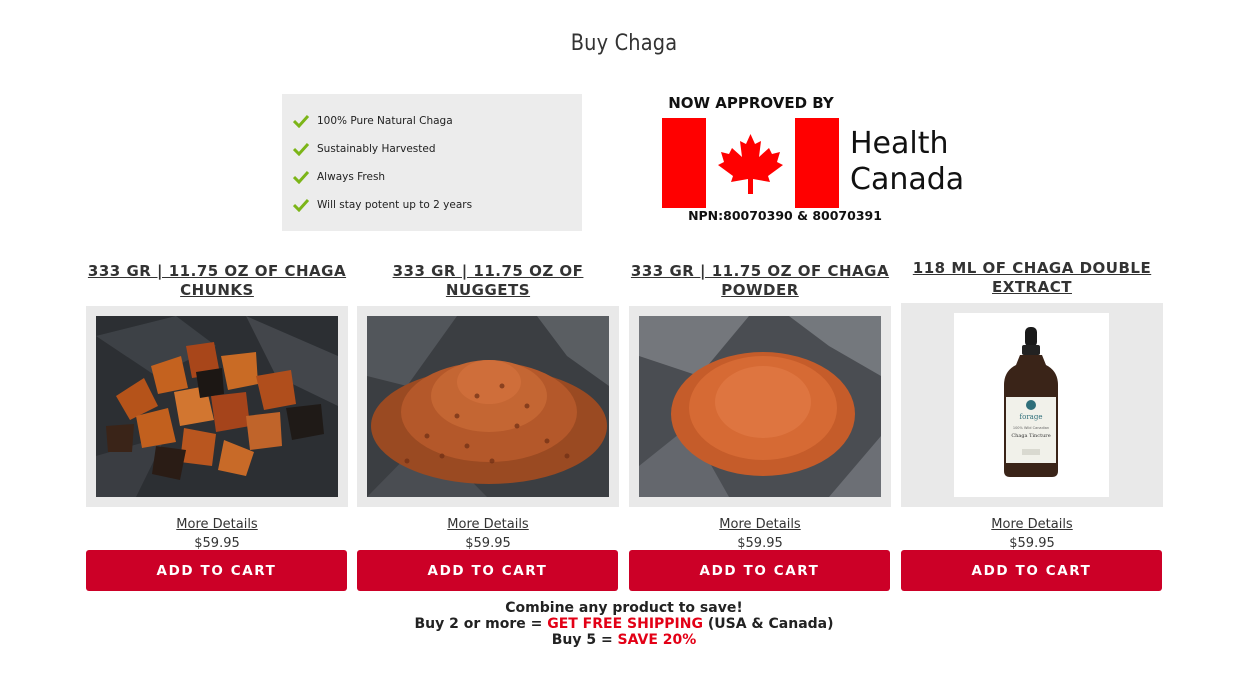 The width and height of the screenshot is (1248, 679). What do you see at coordinates (217, 284) in the screenshot?
I see `product-title-link: 333 GR | 11.75 OZ OF CHAGA CHUNKS` at bounding box center [217, 284].